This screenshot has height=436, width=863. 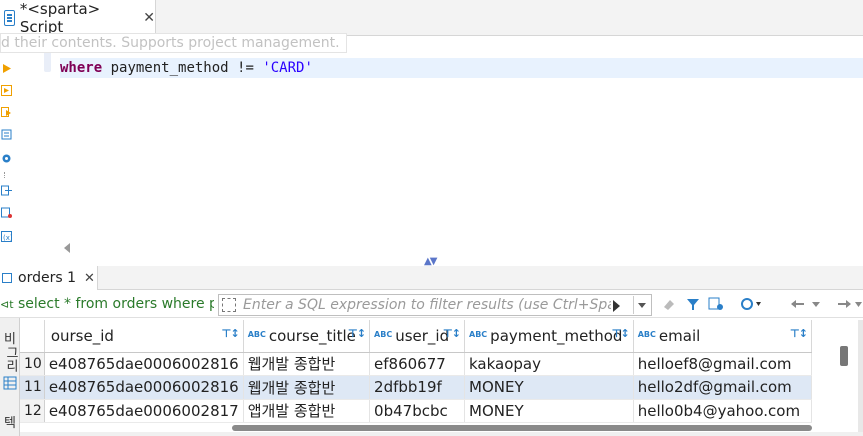 What do you see at coordinates (642, 305) in the screenshot?
I see `filter-history-dropdown` at bounding box center [642, 305].